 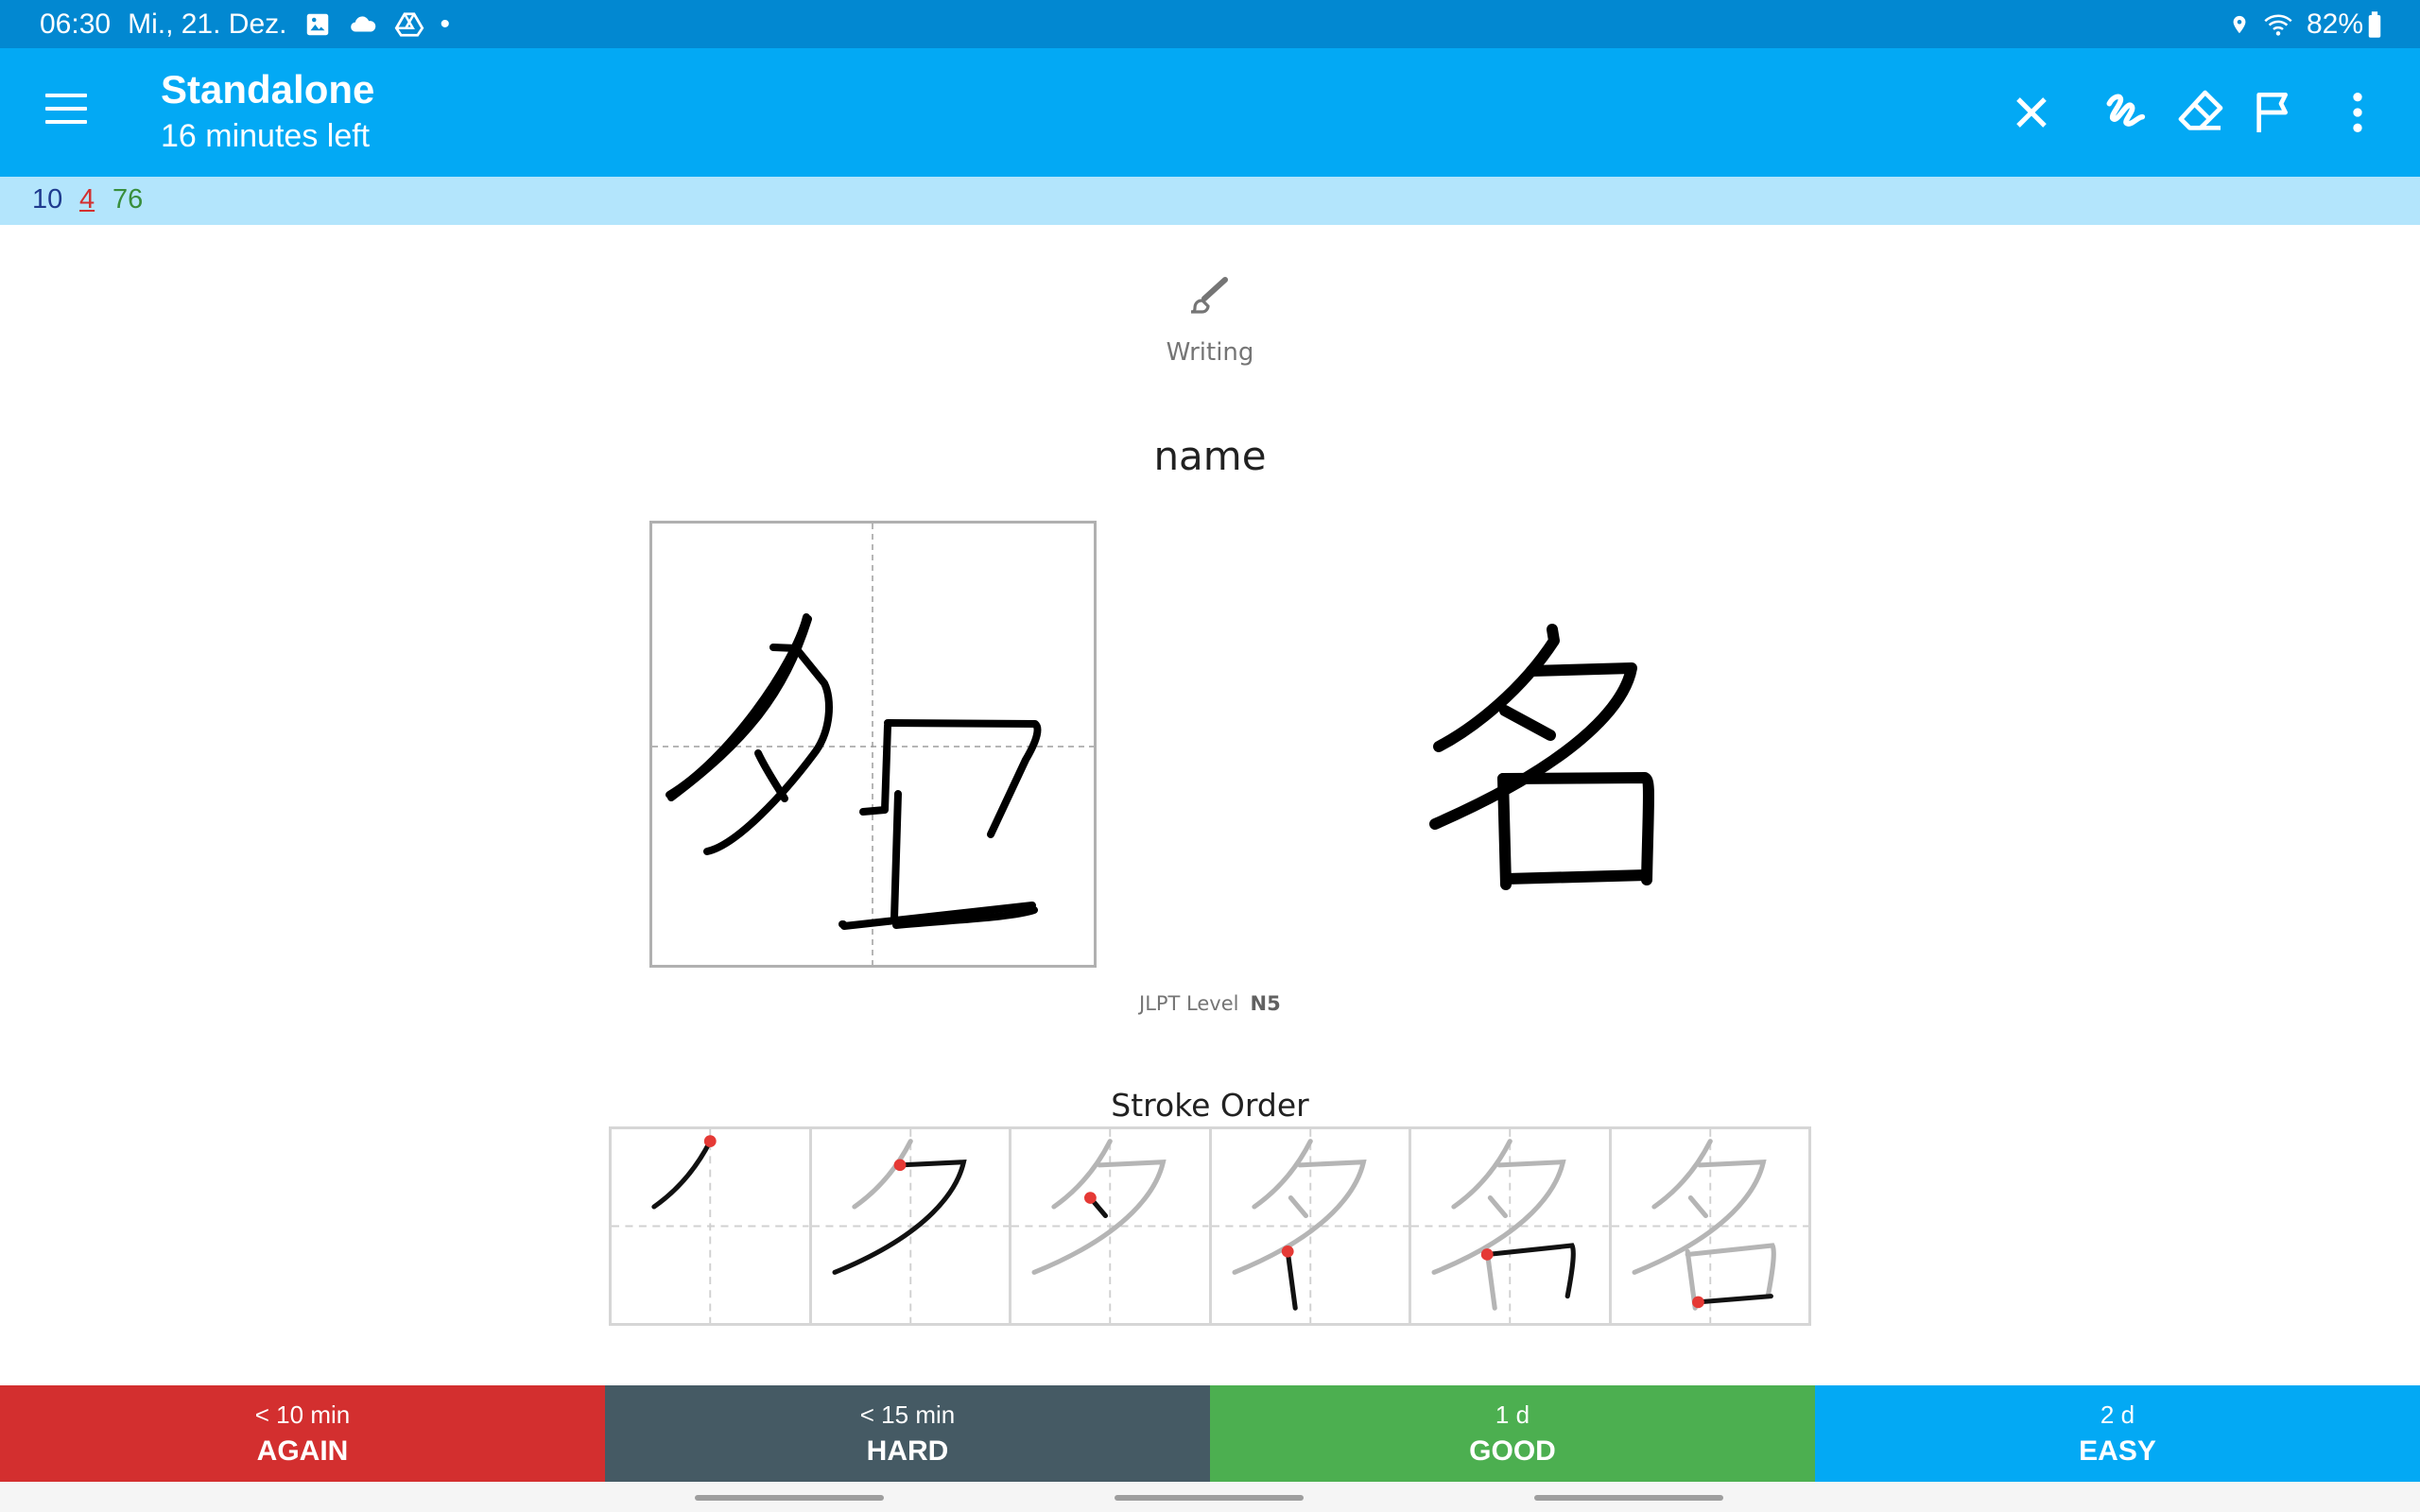 I want to click on nav-handle-right, so click(x=1629, y=1498).